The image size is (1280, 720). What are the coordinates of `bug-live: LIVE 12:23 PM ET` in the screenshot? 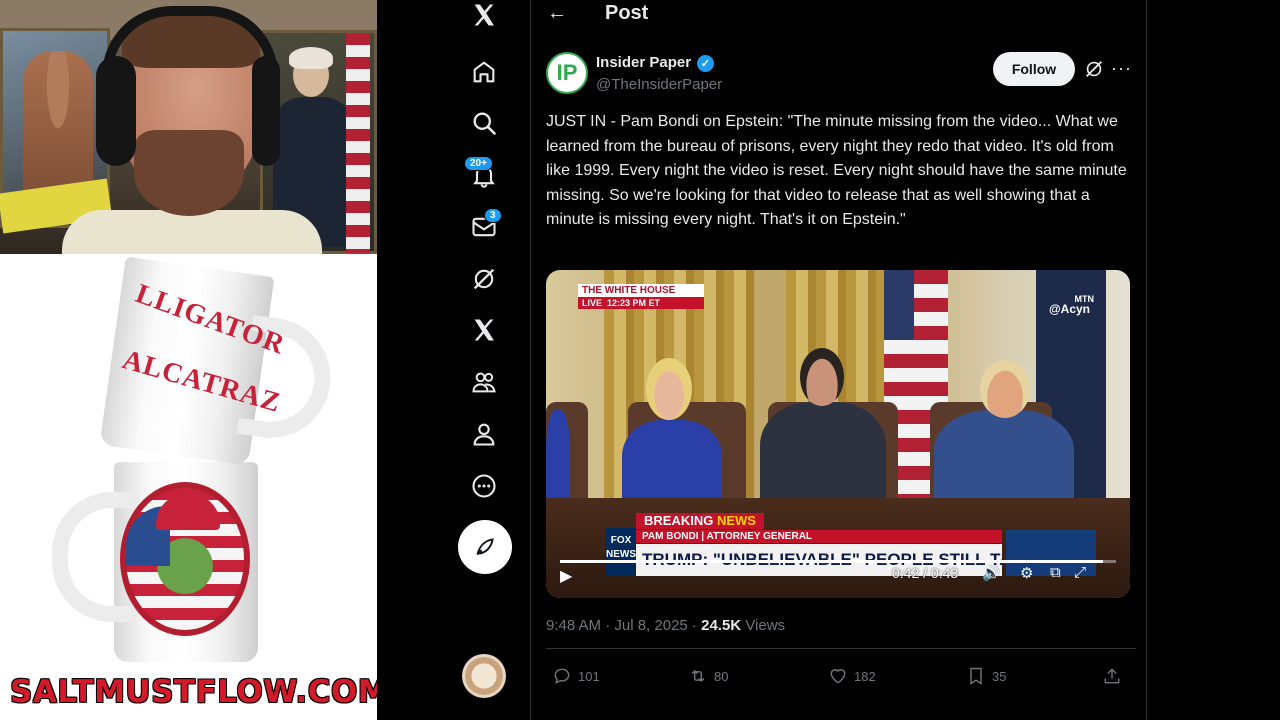 It's located at (641, 303).